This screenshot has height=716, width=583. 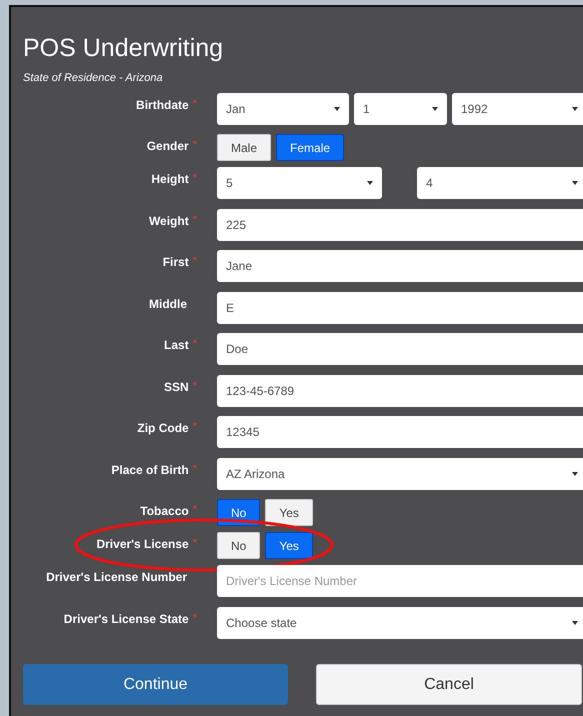 I want to click on field-label: Weight, so click(x=168, y=221).